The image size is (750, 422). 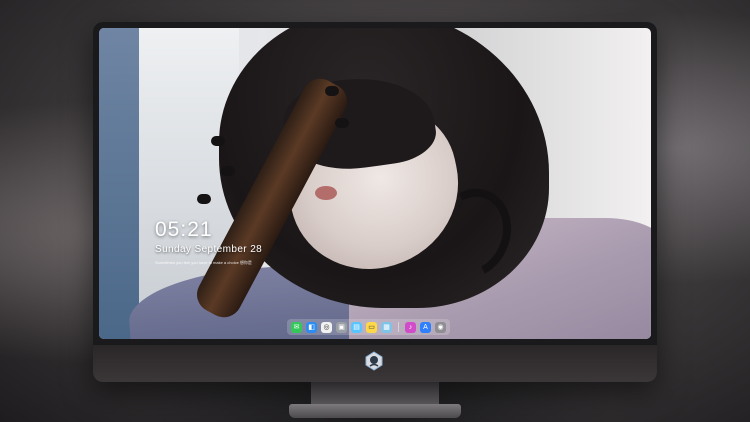 I want to click on monitor-chin, so click(x=375, y=363).